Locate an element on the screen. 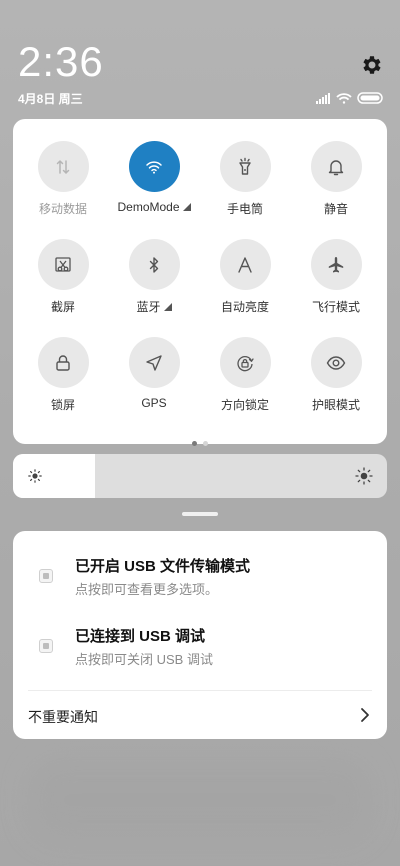 The image size is (400, 866). tile-eye-care: 护眼模式 is located at coordinates (336, 375).